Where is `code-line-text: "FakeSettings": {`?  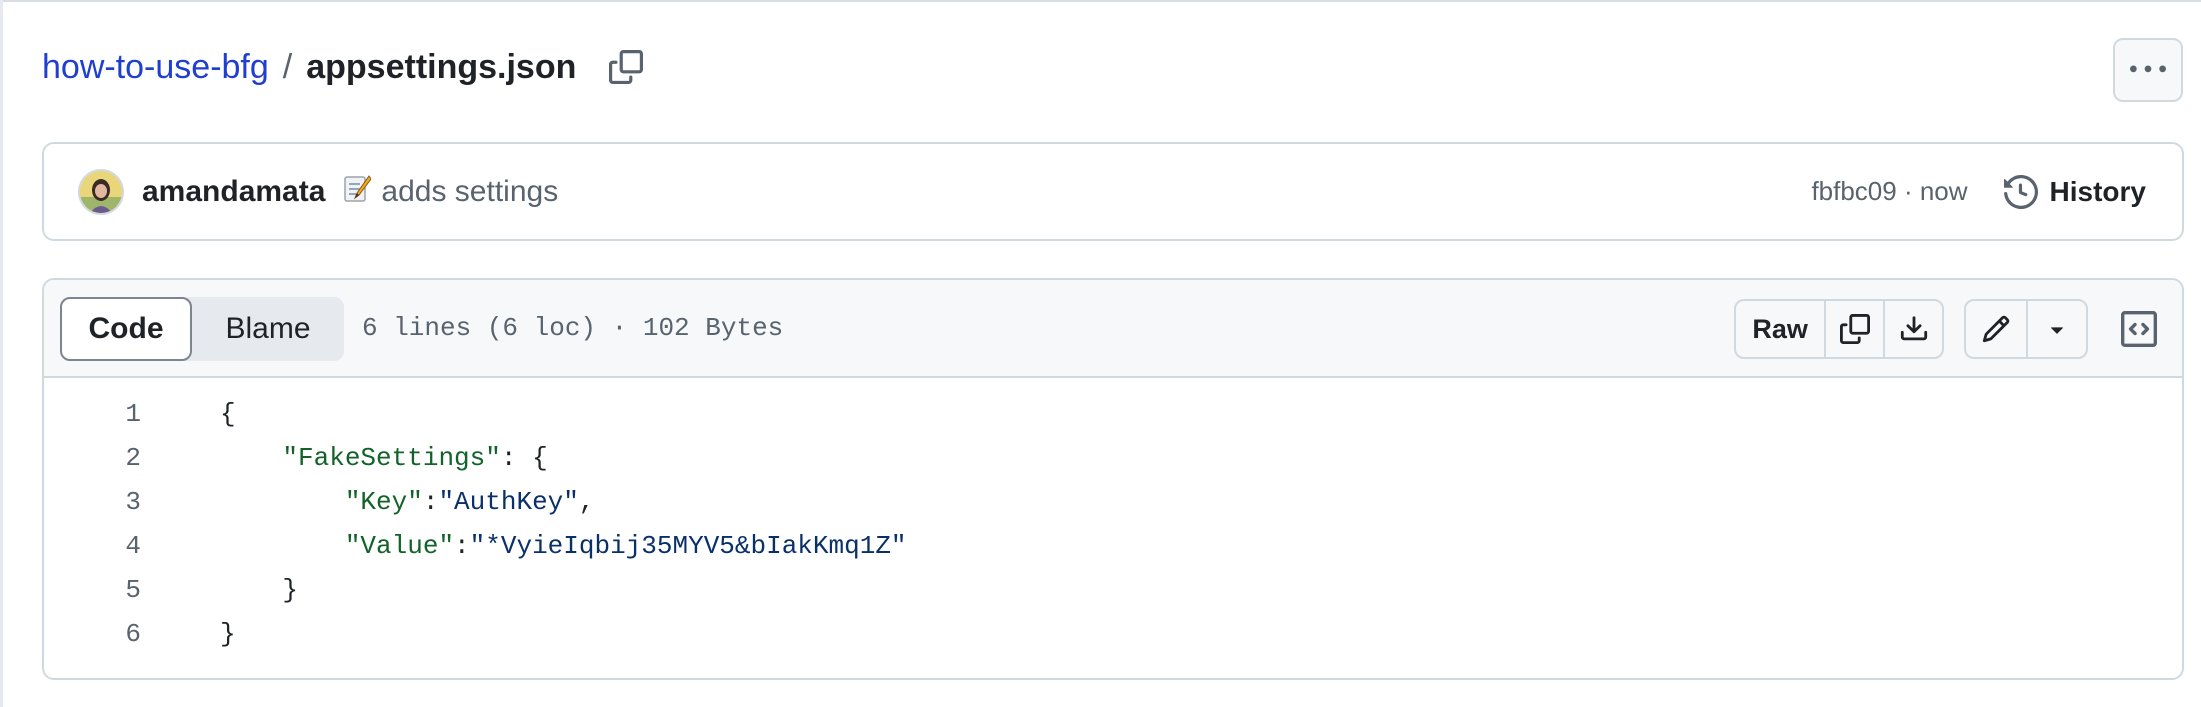 code-line-text: "FakeSettings": { is located at coordinates (384, 458).